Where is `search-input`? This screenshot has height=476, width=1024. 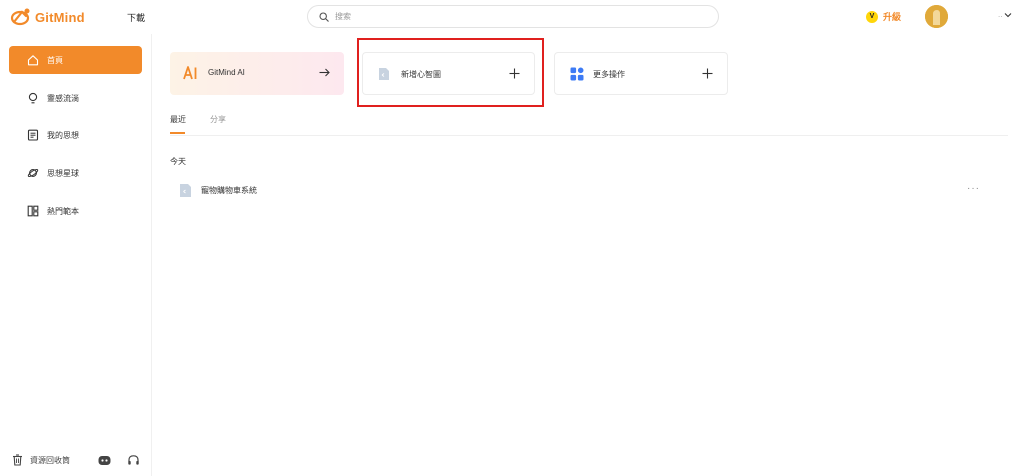 search-input is located at coordinates (515, 16).